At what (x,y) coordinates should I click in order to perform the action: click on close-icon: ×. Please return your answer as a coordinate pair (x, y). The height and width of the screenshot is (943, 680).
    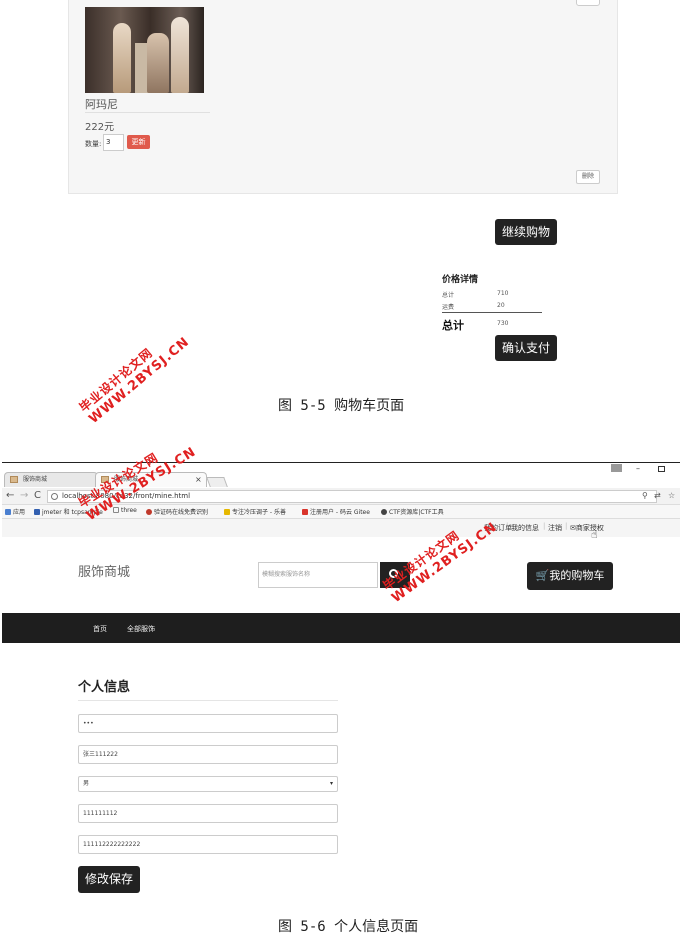
    Looking at the image, I should click on (198, 479).